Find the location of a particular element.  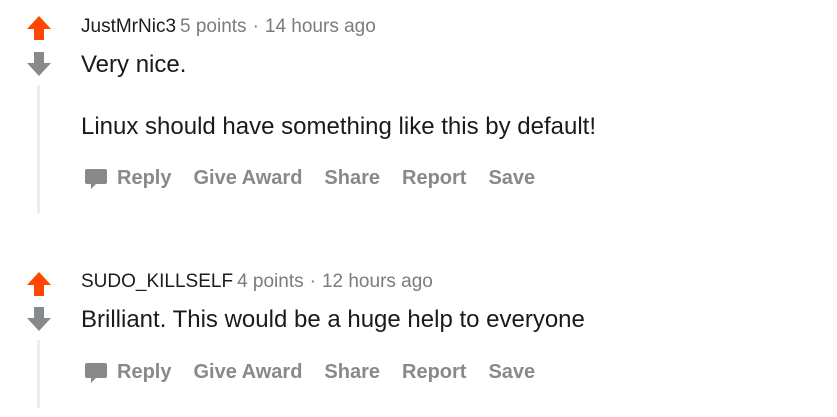

points-count: 4 points is located at coordinates (270, 281).